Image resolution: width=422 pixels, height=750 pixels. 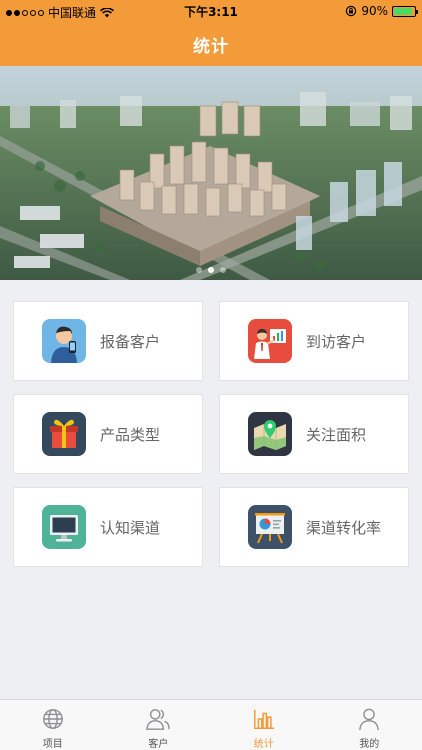 I want to click on bottom-tab-bar: 项目 客户 统计 我的, so click(x=211, y=724).